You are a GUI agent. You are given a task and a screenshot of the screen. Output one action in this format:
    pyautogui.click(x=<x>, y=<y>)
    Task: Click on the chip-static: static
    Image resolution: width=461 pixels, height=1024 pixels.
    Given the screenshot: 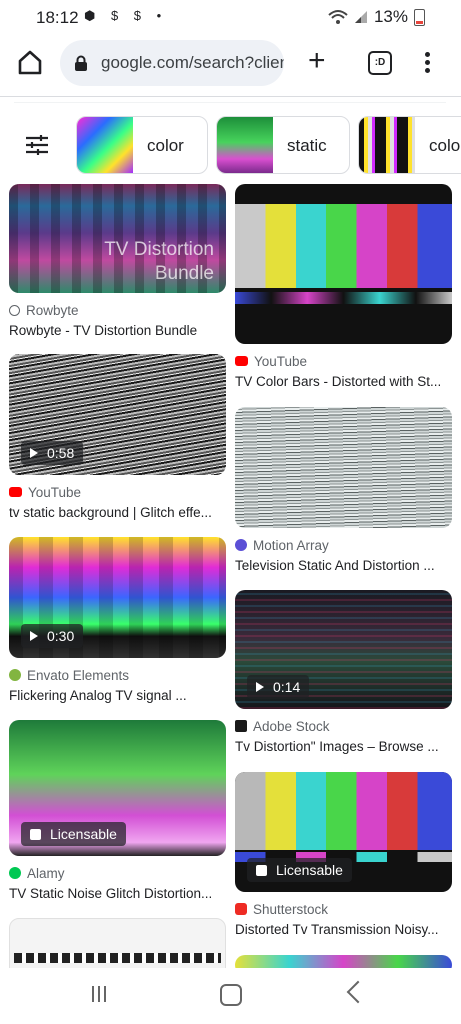 What is the action you would take?
    pyautogui.click(x=283, y=145)
    